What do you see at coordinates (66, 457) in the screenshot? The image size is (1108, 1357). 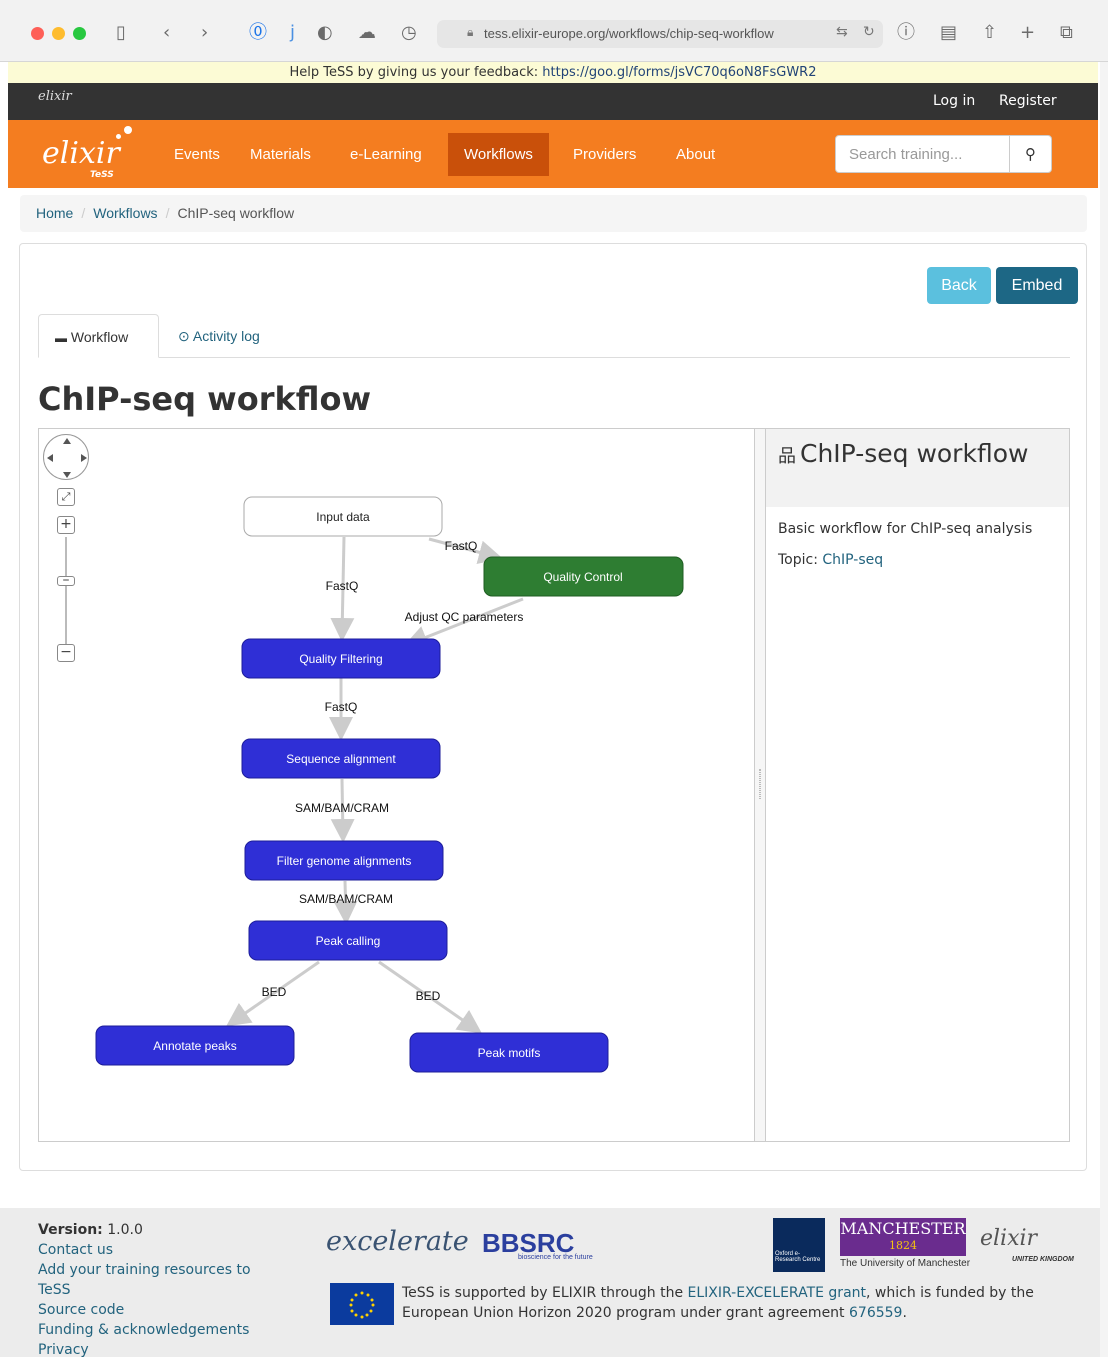 I see `pan-control` at bounding box center [66, 457].